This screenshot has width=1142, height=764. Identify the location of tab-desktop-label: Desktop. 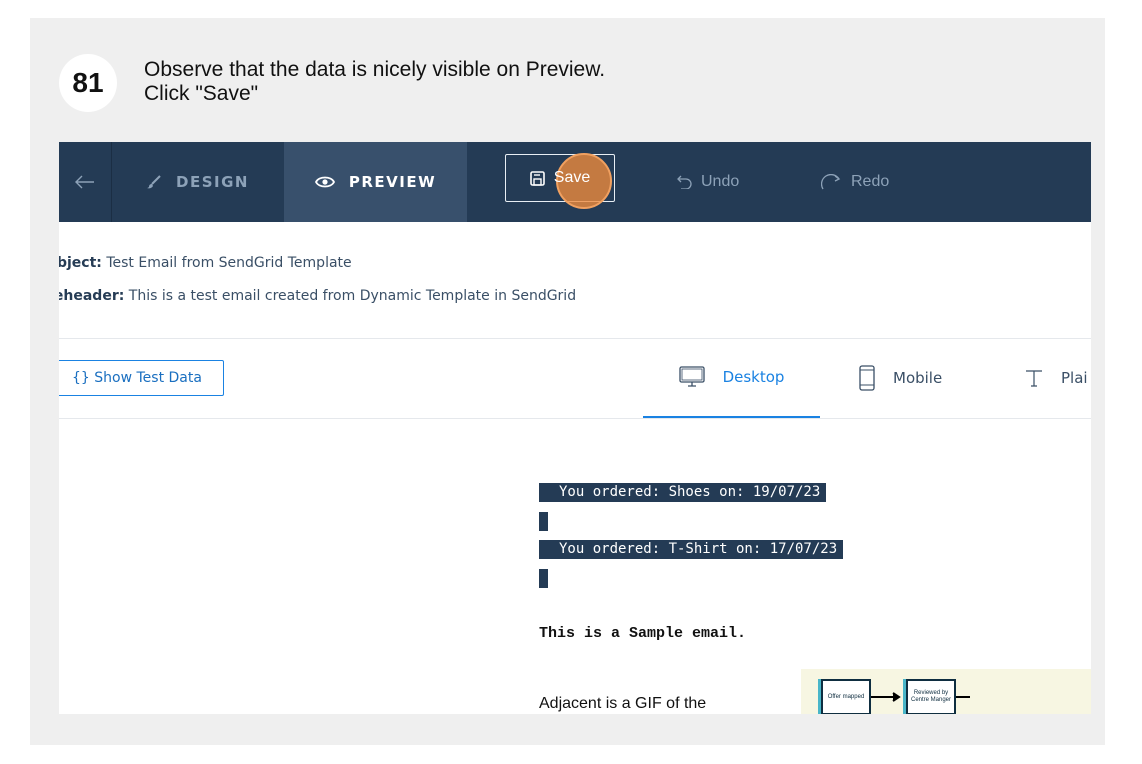
(753, 377).